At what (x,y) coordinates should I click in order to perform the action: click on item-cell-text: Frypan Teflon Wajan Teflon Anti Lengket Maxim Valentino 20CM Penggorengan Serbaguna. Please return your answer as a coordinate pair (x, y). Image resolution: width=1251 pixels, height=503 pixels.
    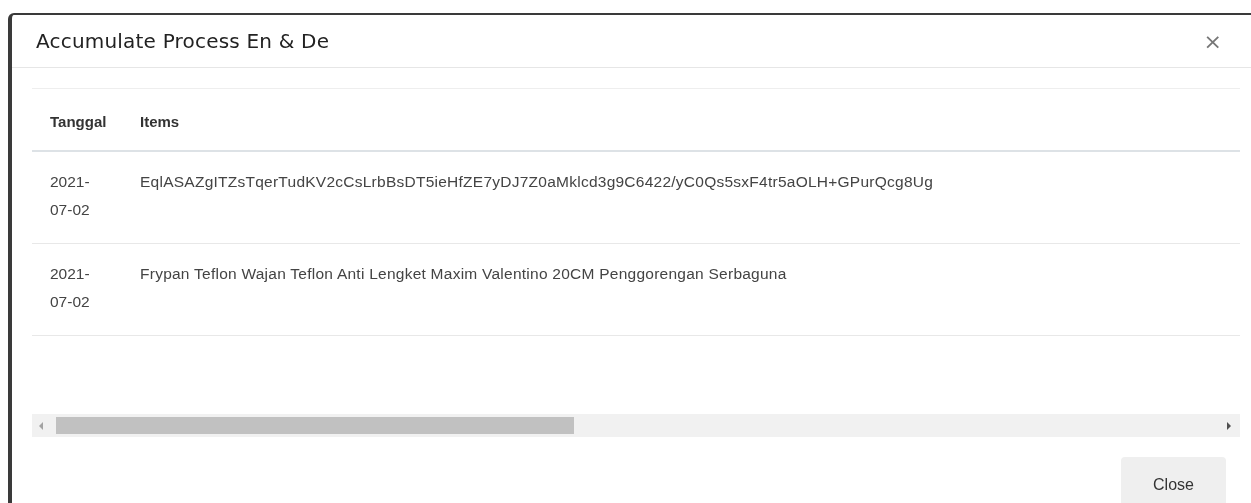
    Looking at the image, I should click on (464, 274).